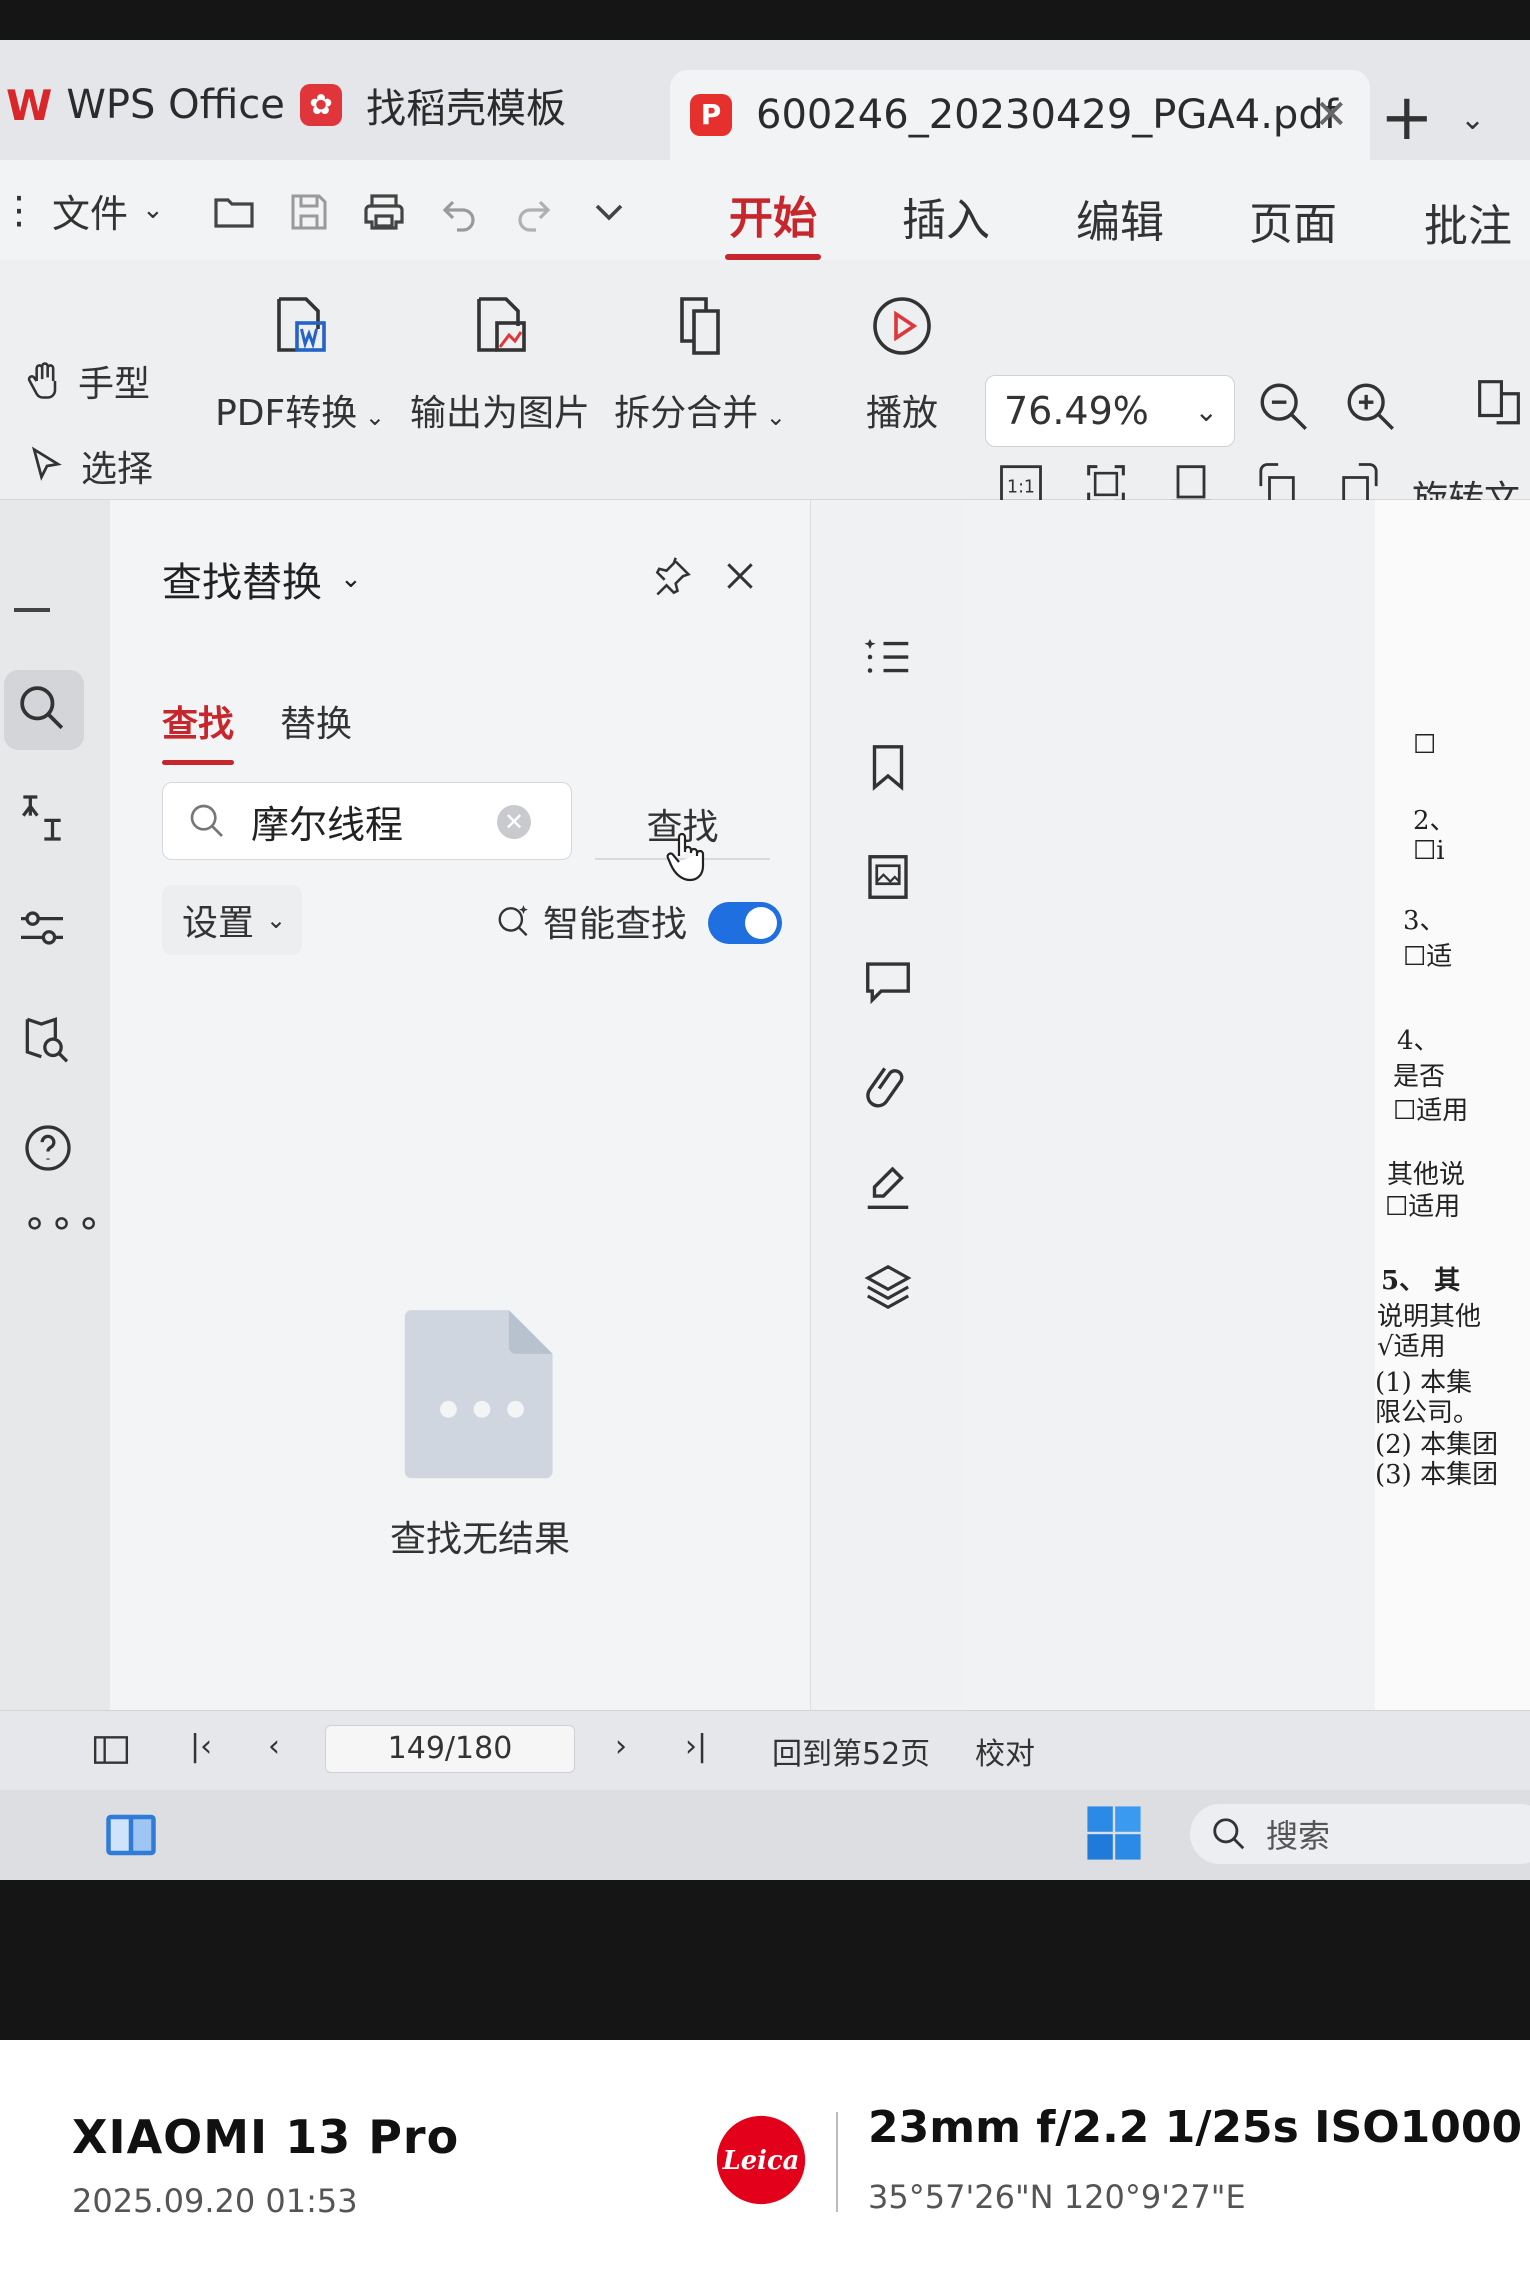  What do you see at coordinates (42, 928) in the screenshot?
I see `adjust-sliders-icon` at bounding box center [42, 928].